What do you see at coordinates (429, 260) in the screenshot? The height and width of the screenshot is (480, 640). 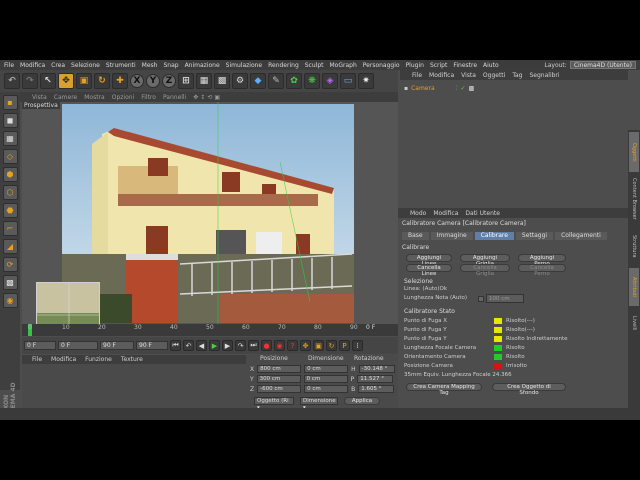 I see `add-lines-button: Aggiungi Linee` at bounding box center [429, 260].